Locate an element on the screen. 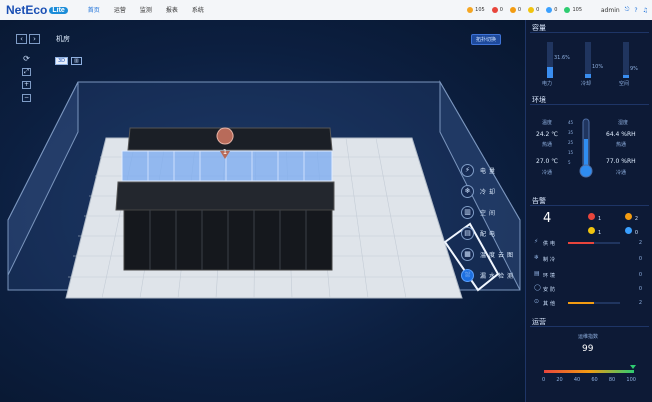  alarm-minor: 1 is located at coordinates (594, 231).